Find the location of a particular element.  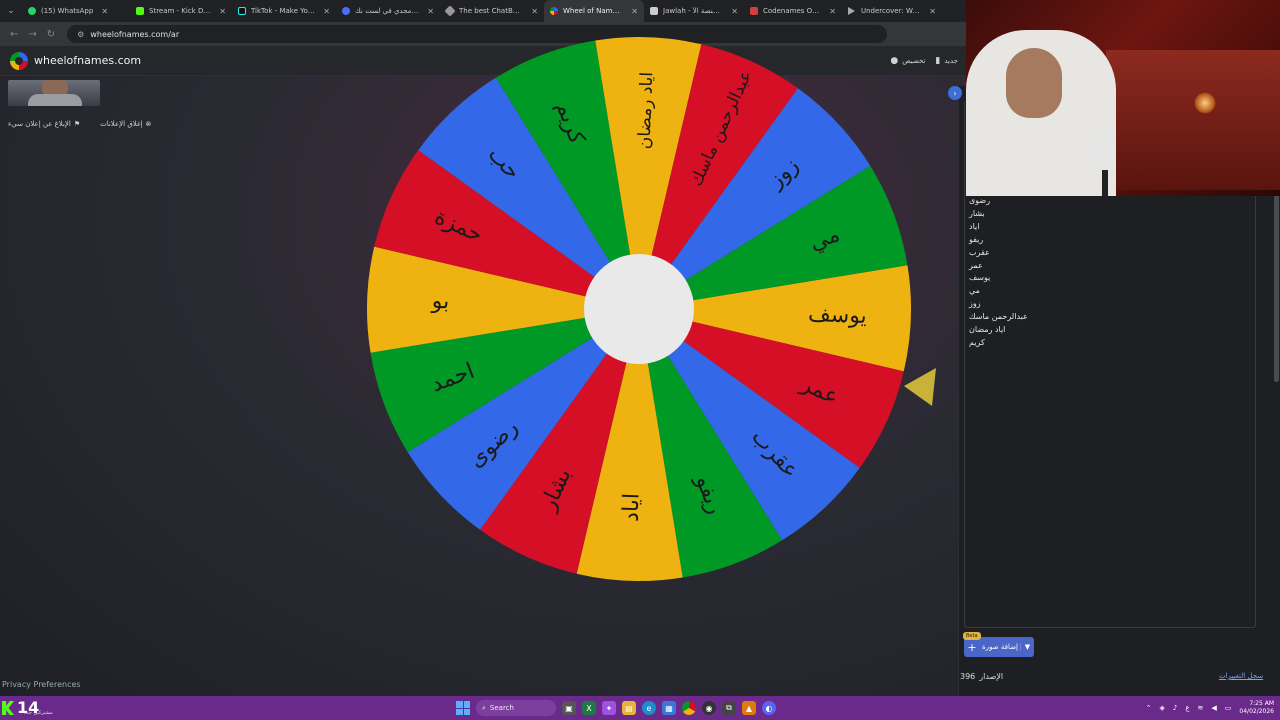

wifi-icon: ≋ is located at coordinates (1201, 708).